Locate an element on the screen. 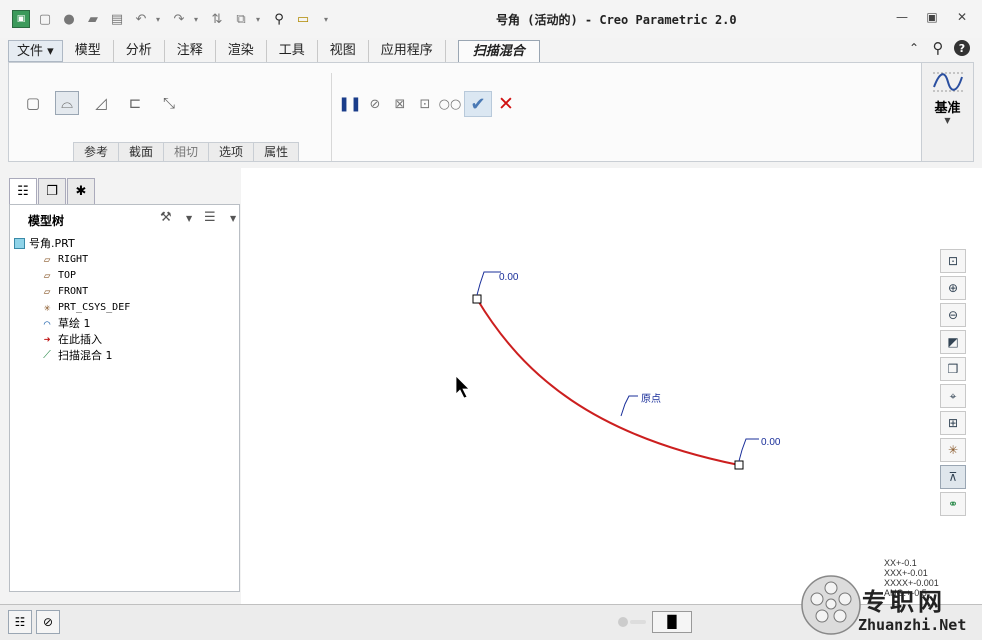 The image size is (982, 640). open-icon: ● is located at coordinates (69, 19).